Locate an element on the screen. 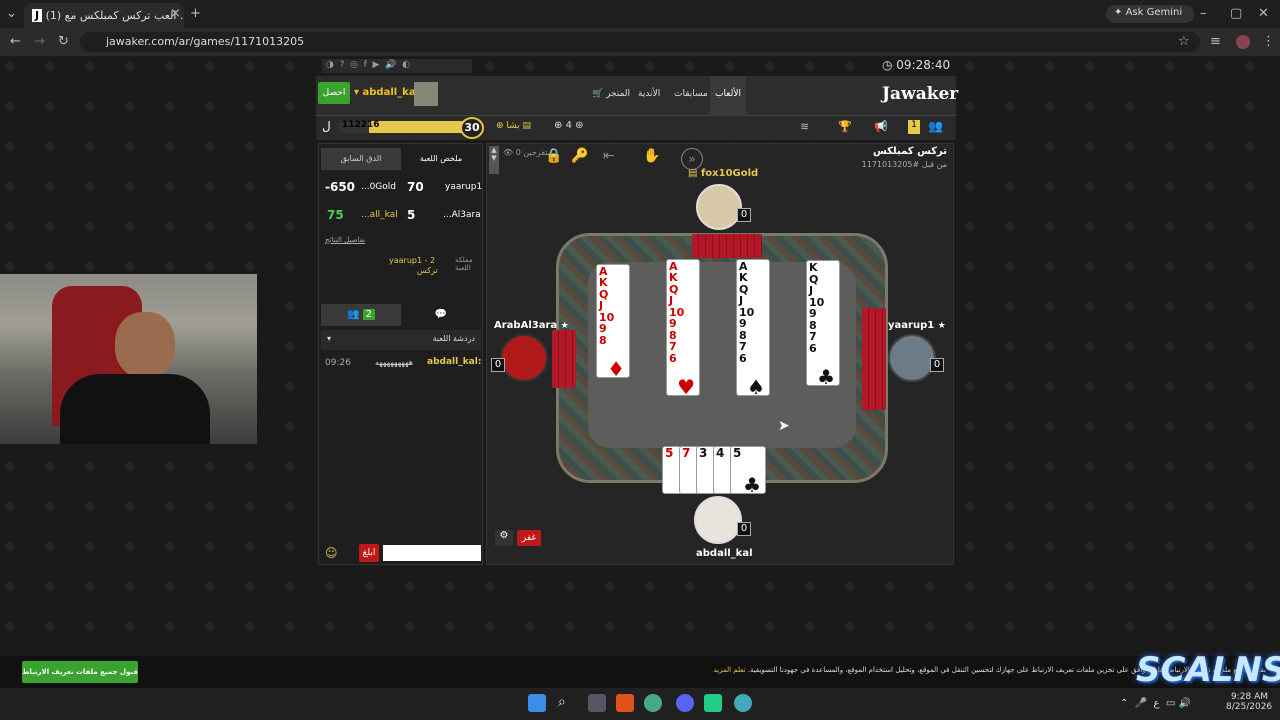  hand-card-rank: 5 is located at coordinates (737, 453).